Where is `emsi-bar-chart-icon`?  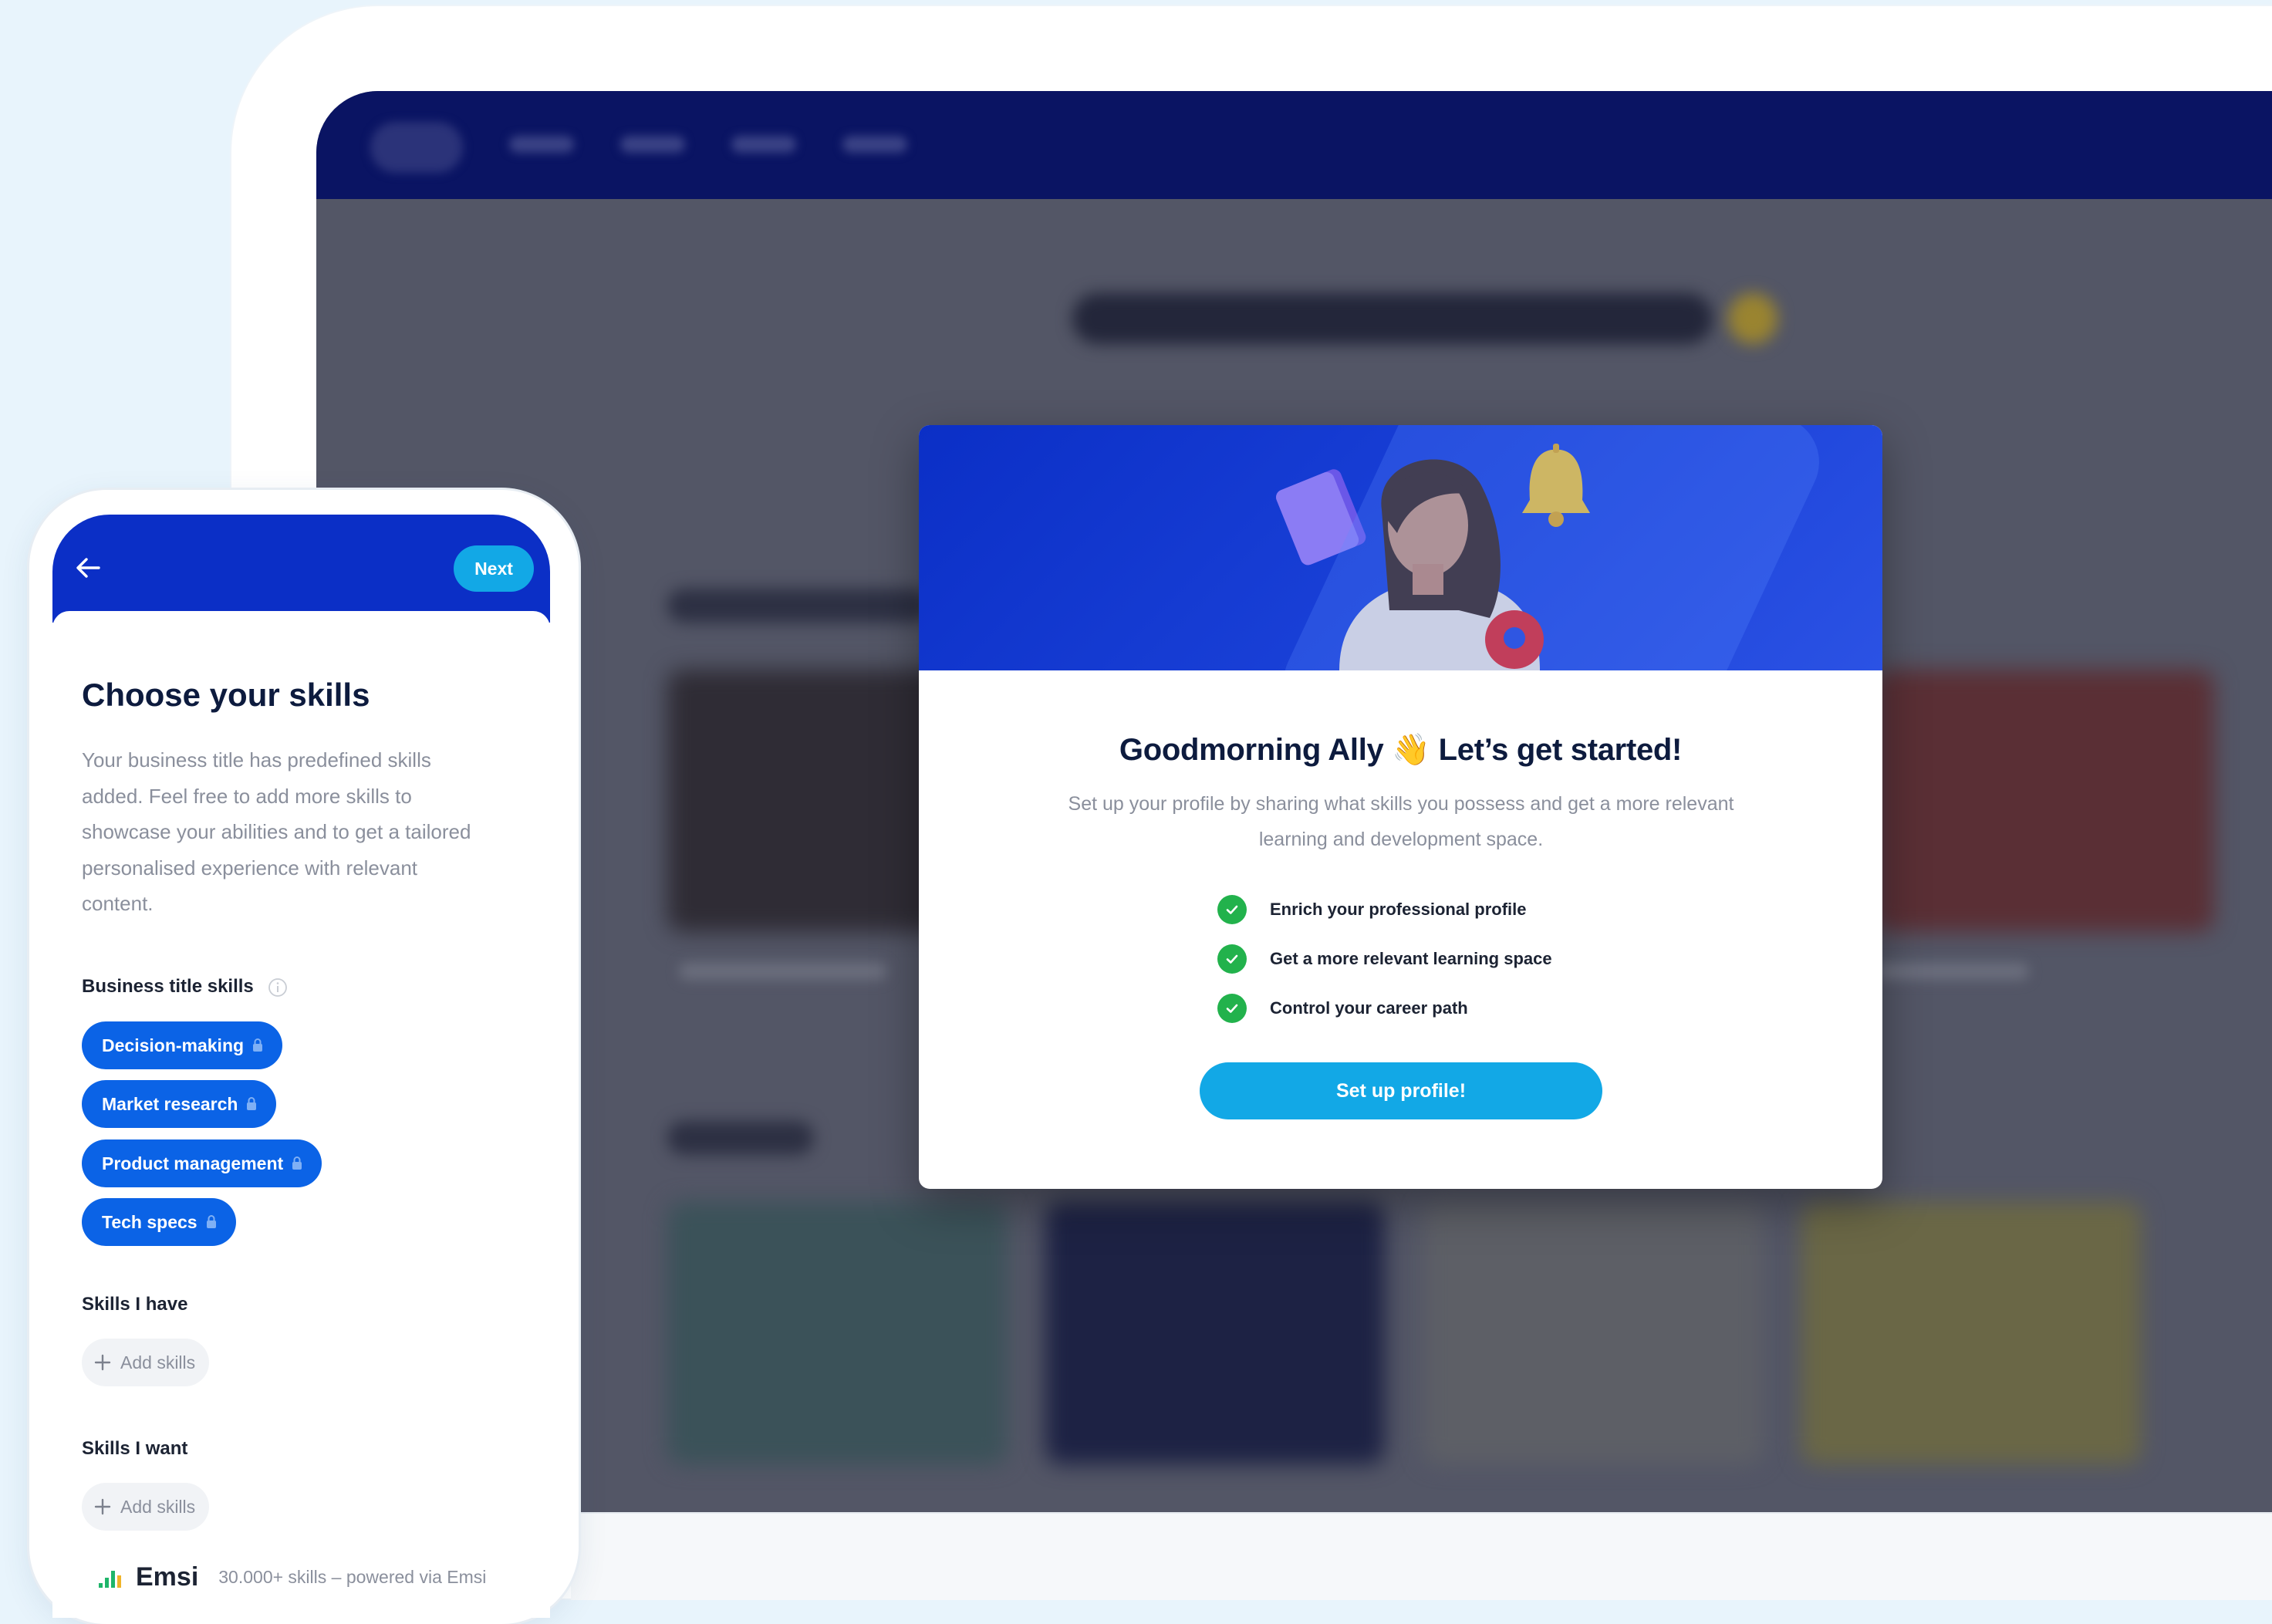 emsi-bar-chart-icon is located at coordinates (113, 1577).